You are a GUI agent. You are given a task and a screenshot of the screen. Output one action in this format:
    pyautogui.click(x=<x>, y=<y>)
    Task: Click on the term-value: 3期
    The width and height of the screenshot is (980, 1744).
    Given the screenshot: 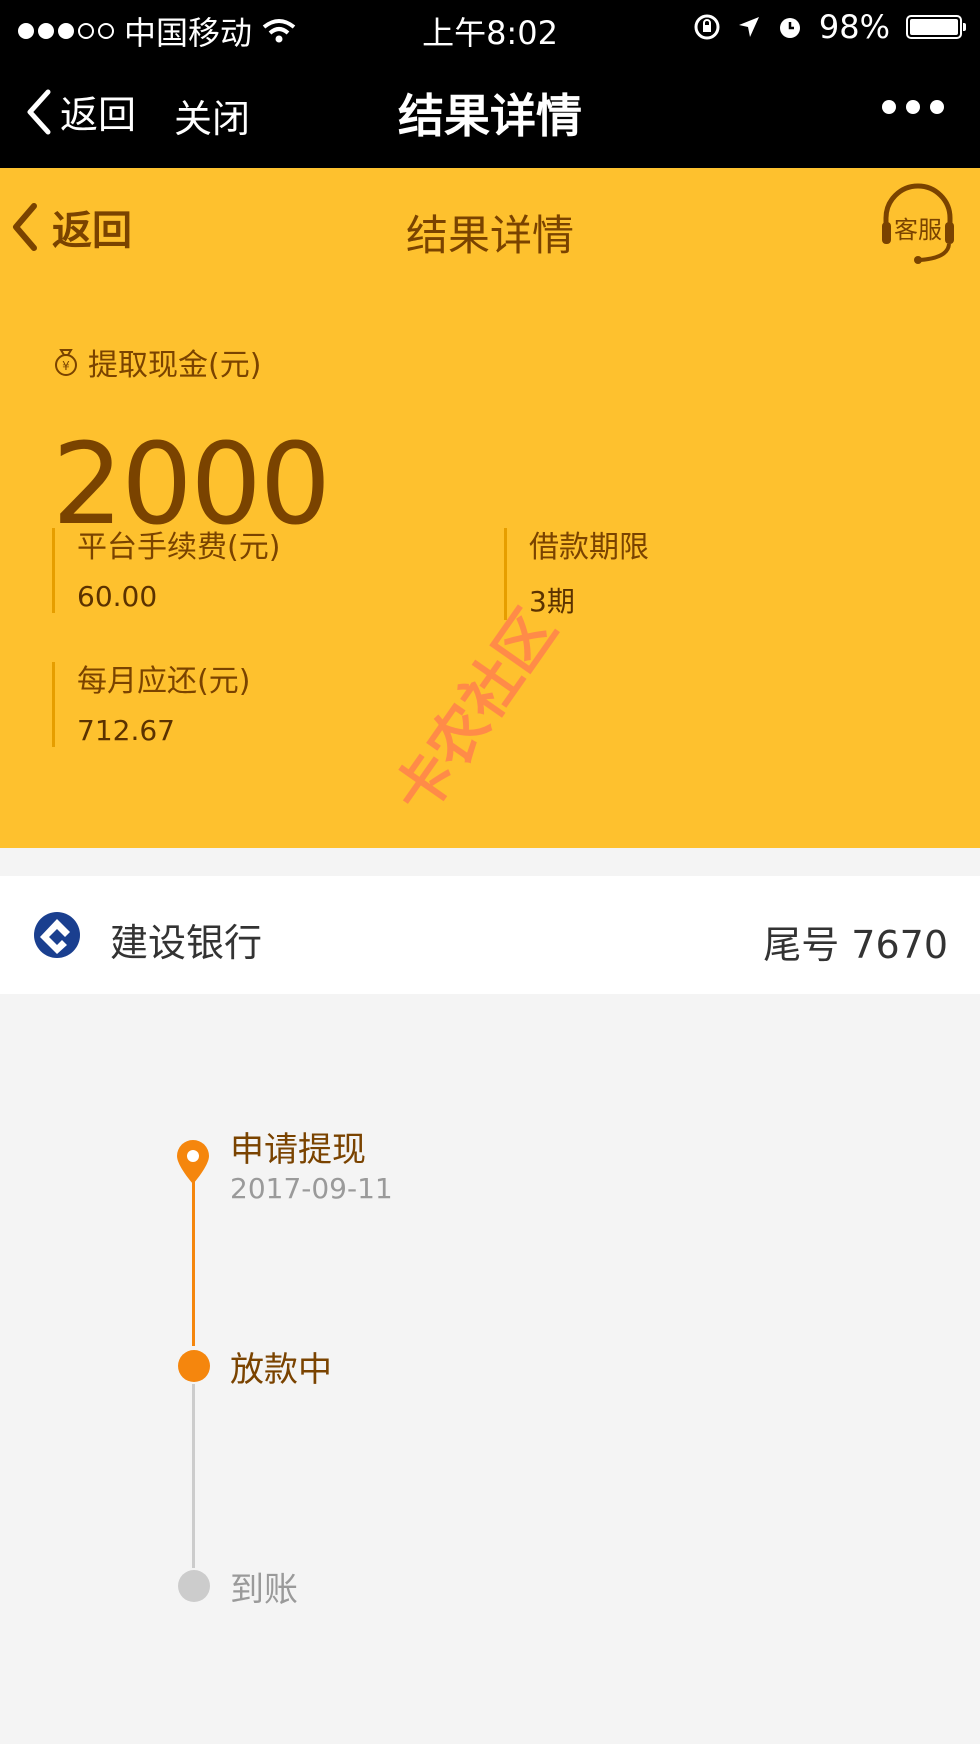 What is the action you would take?
    pyautogui.click(x=552, y=601)
    